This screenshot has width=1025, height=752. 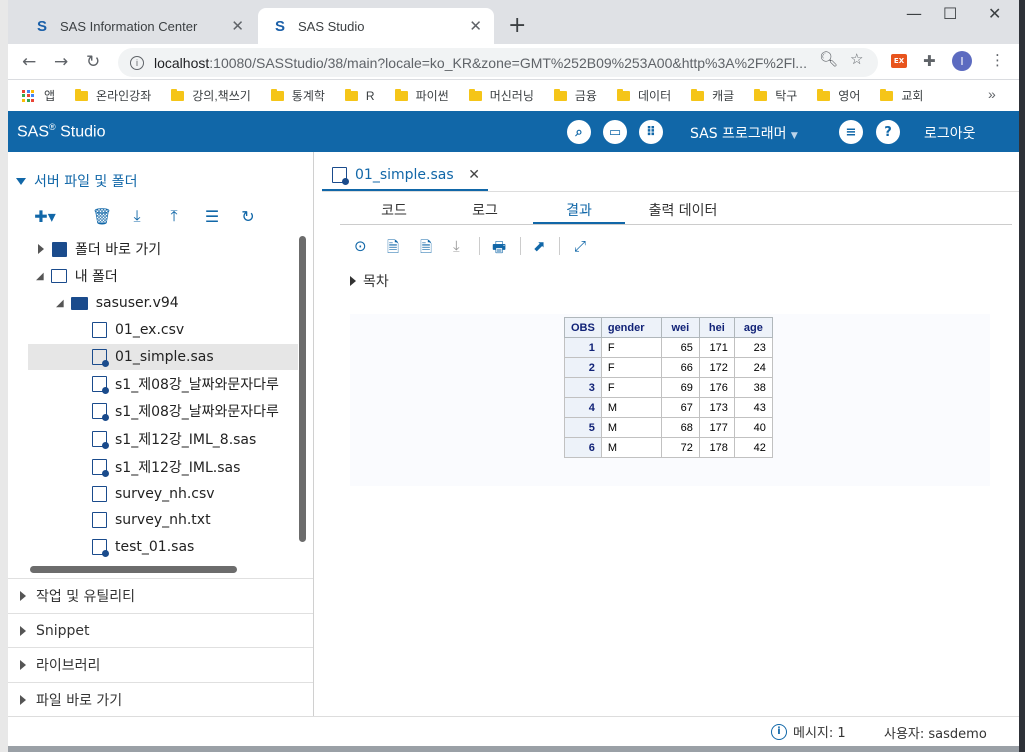 I want to click on delete-icon: 🗑︎, so click(x=102, y=216).